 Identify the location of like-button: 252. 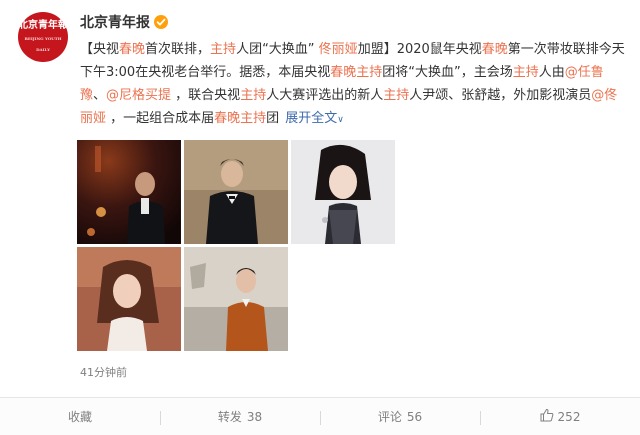
(560, 416).